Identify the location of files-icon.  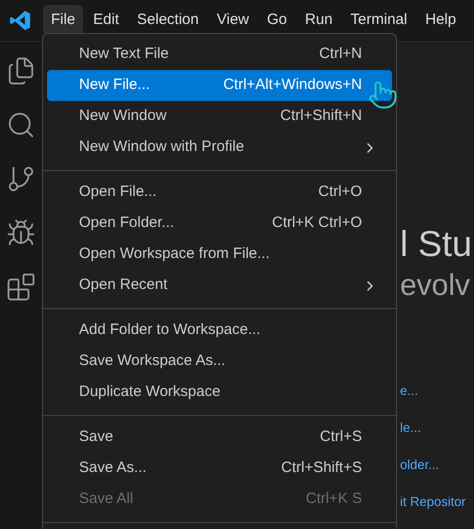
(21, 71).